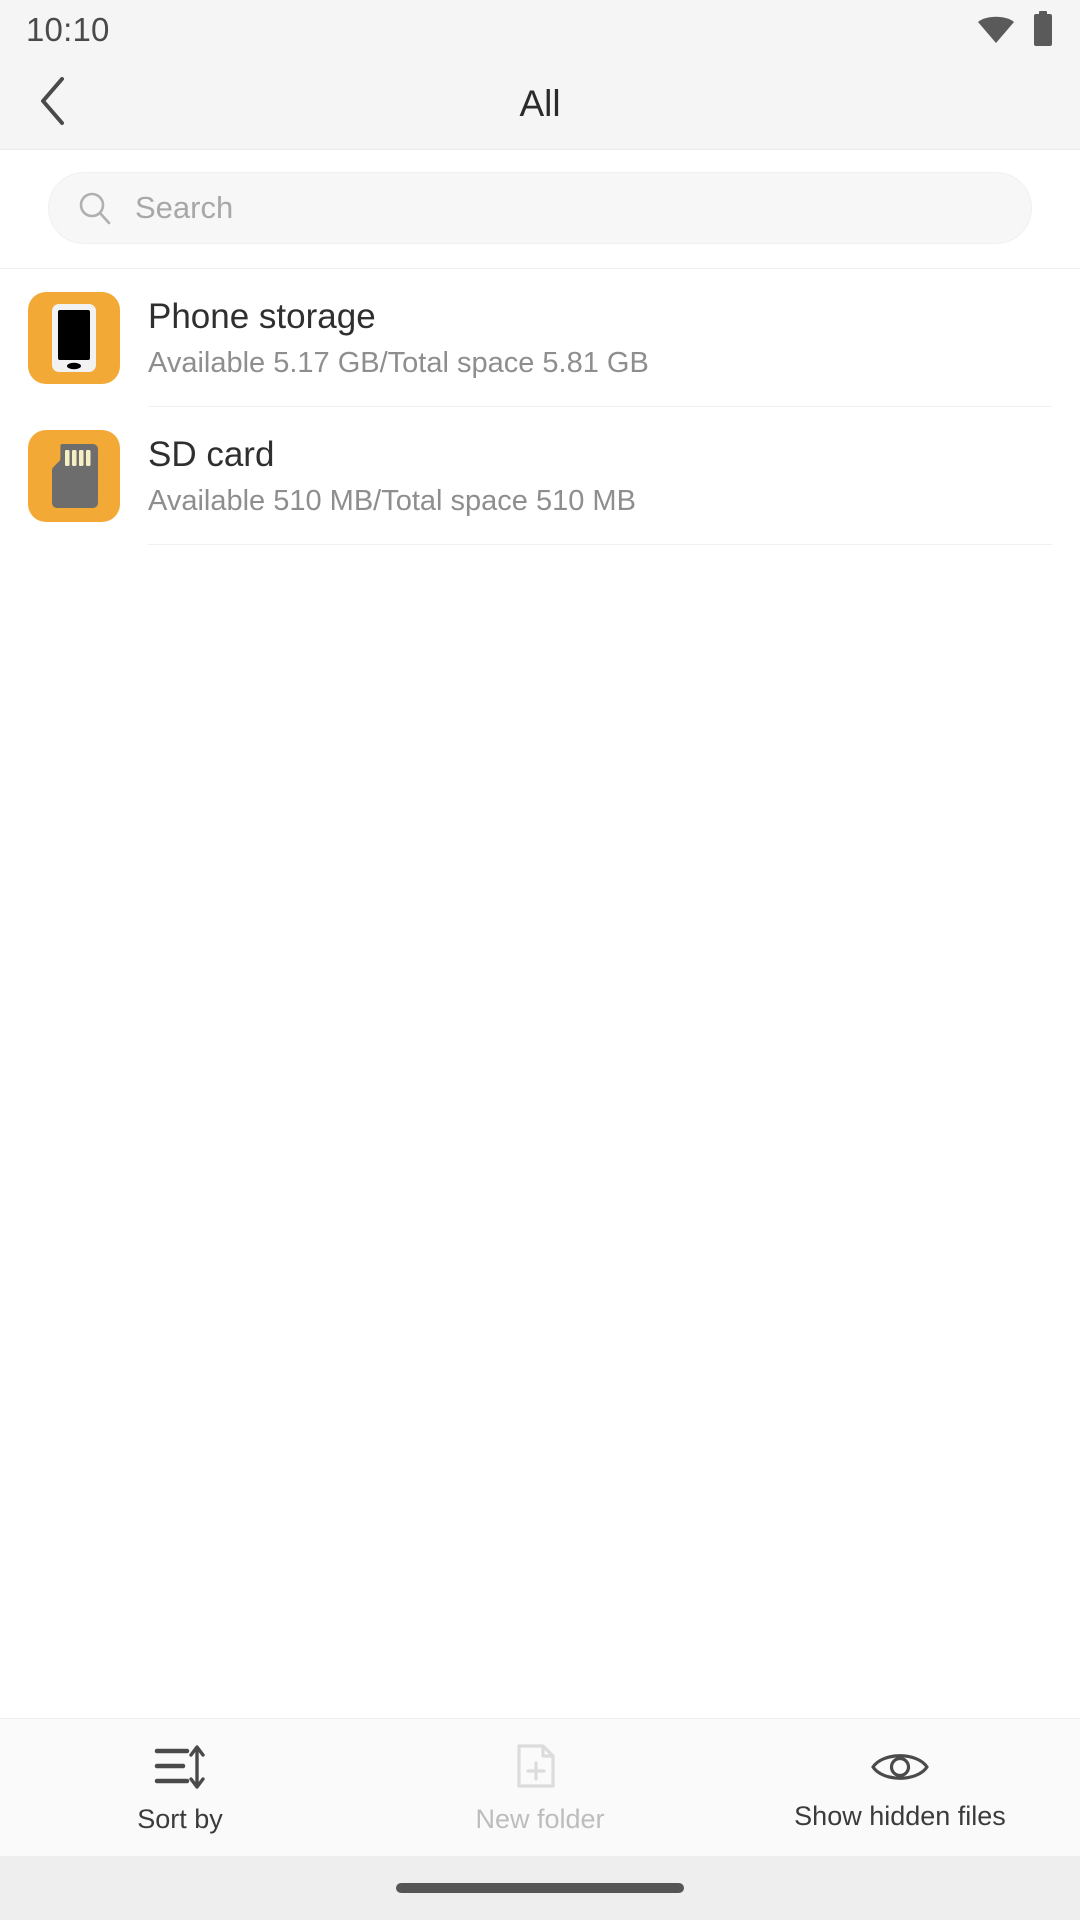 Image resolution: width=1080 pixels, height=1920 pixels. I want to click on new-folder-icon, so click(540, 1767).